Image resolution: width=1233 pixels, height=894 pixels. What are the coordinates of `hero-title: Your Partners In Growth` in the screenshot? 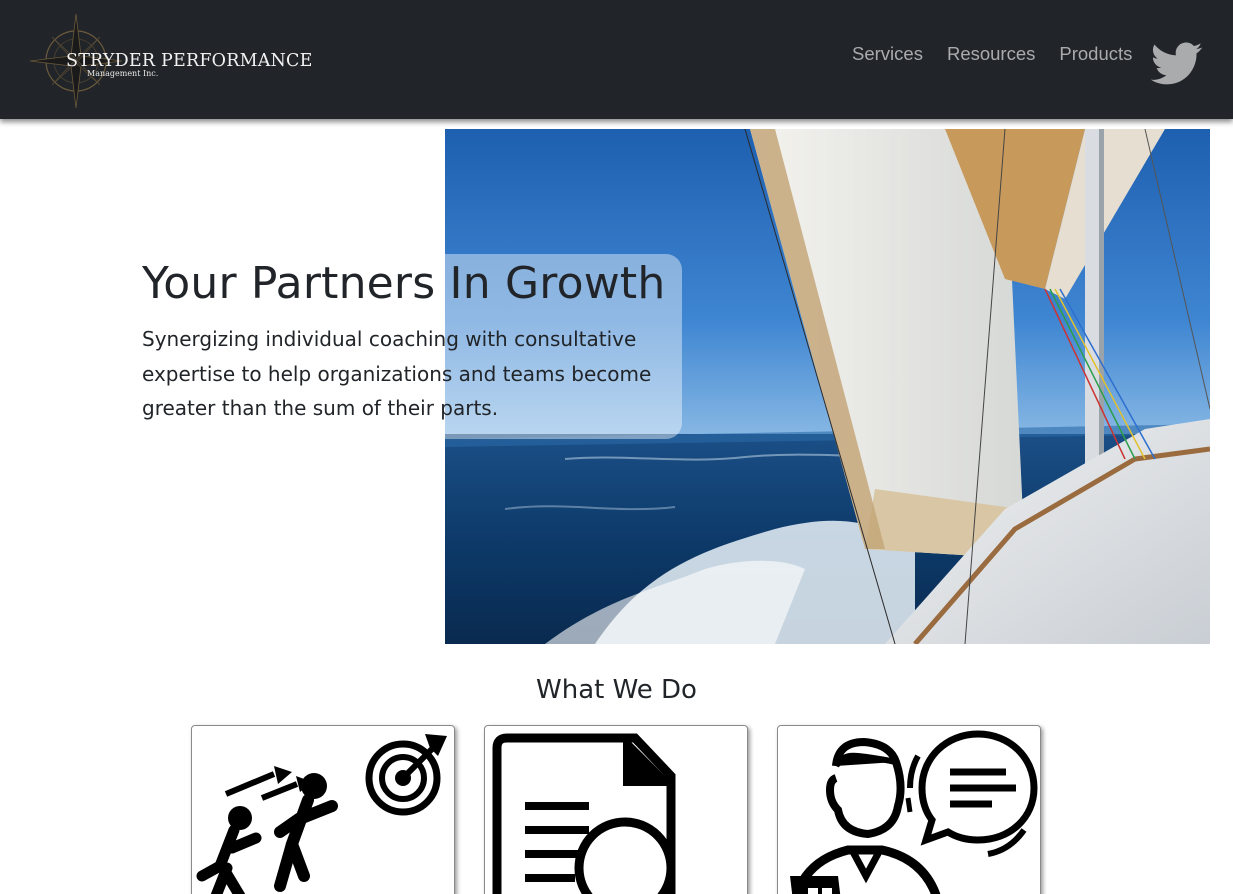 It's located at (404, 283).